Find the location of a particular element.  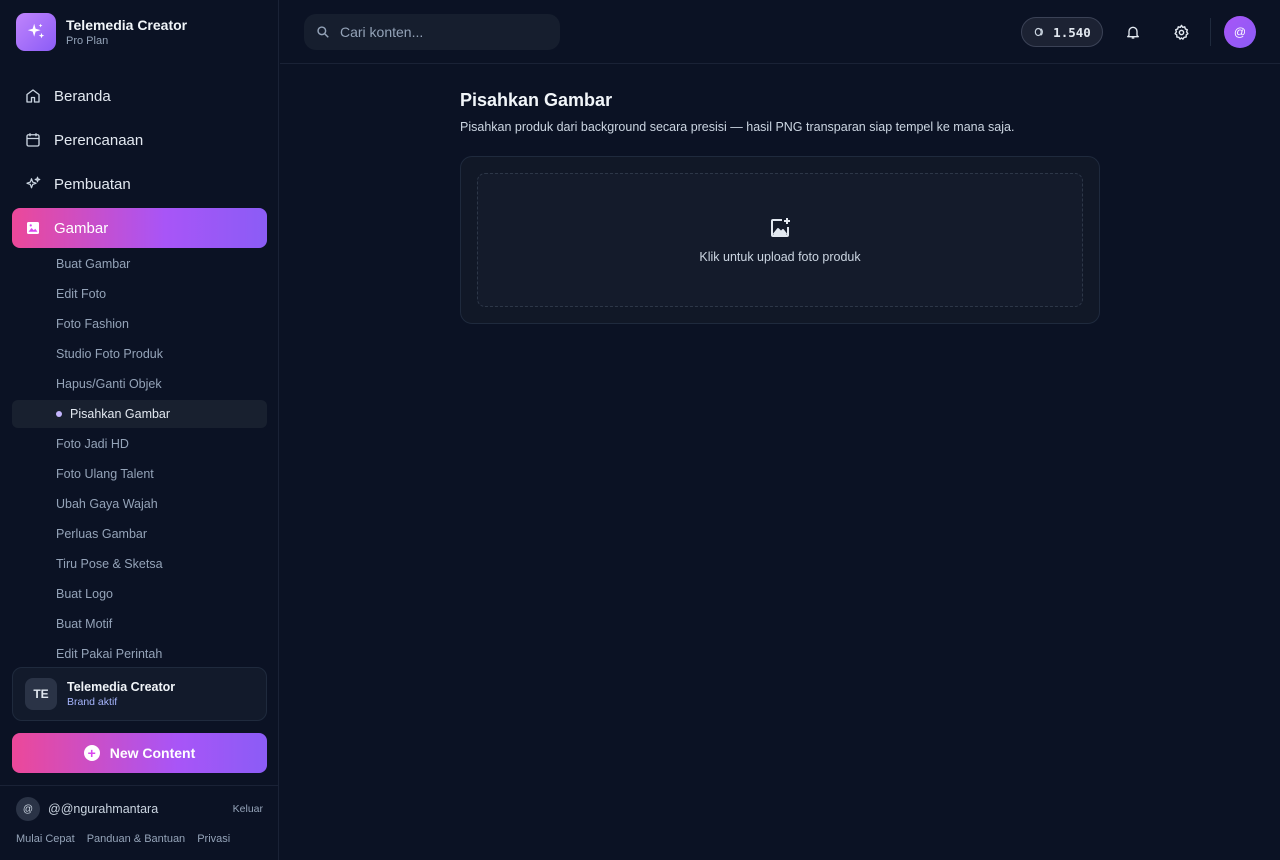

search-icon is located at coordinates (323, 32).